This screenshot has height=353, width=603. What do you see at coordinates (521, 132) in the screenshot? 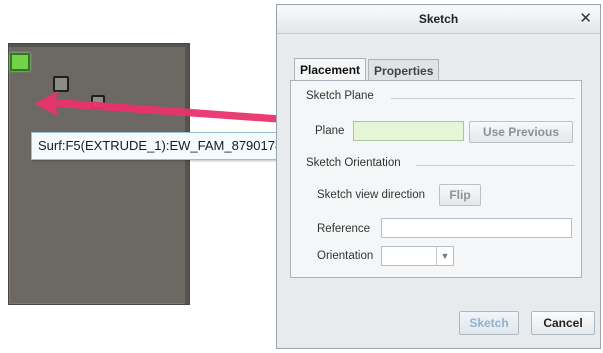
I see `use-previous-button: Use Previous` at bounding box center [521, 132].